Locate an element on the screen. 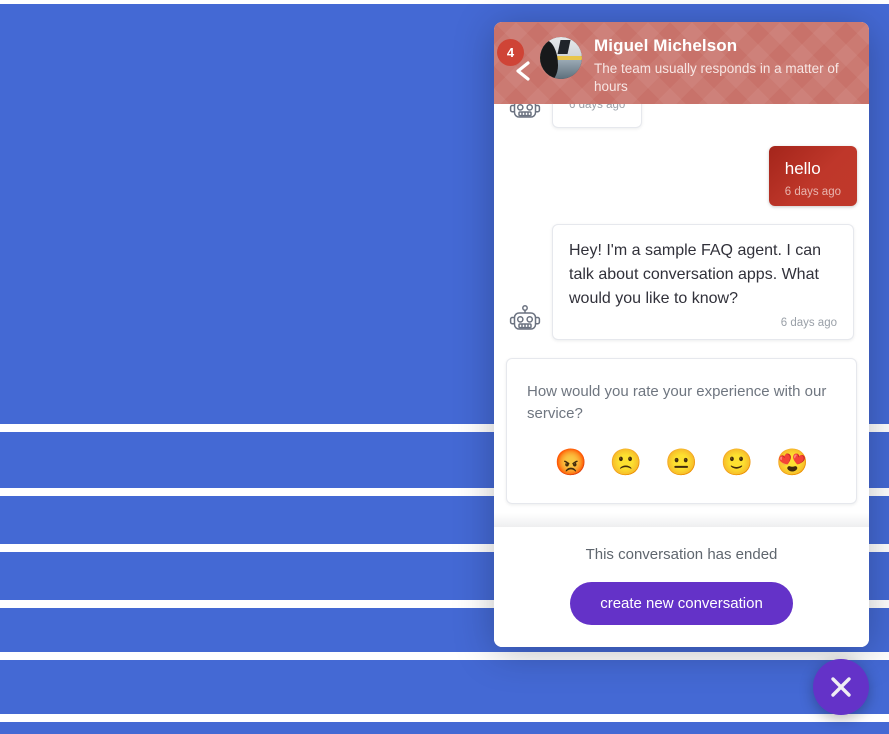 The image size is (889, 734). message-row: hello 6 days ago is located at coordinates (681, 176).